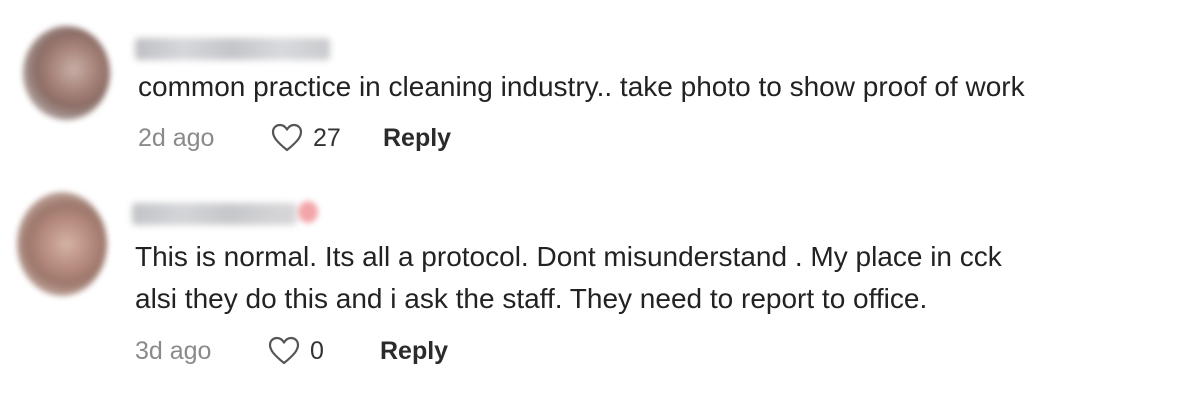 The height and width of the screenshot is (413, 1200). Describe the element at coordinates (317, 350) in the screenshot. I see `like-count: 0` at that location.